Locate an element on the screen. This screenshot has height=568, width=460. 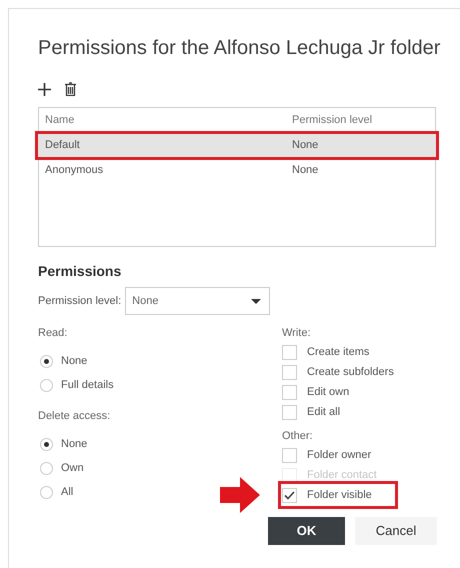
table-cell-text: Default is located at coordinates (62, 146).